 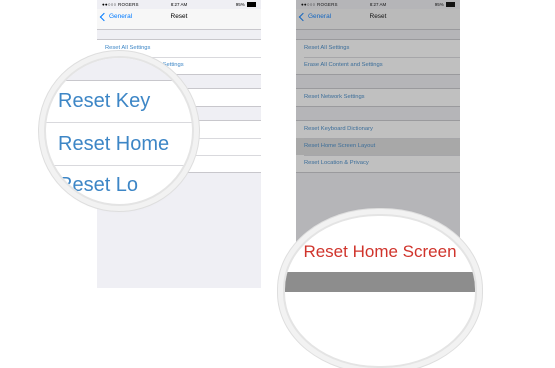 I want to click on zoom-magnifier: Reset Key Reset Home Reset Lo, so click(x=119, y=131).